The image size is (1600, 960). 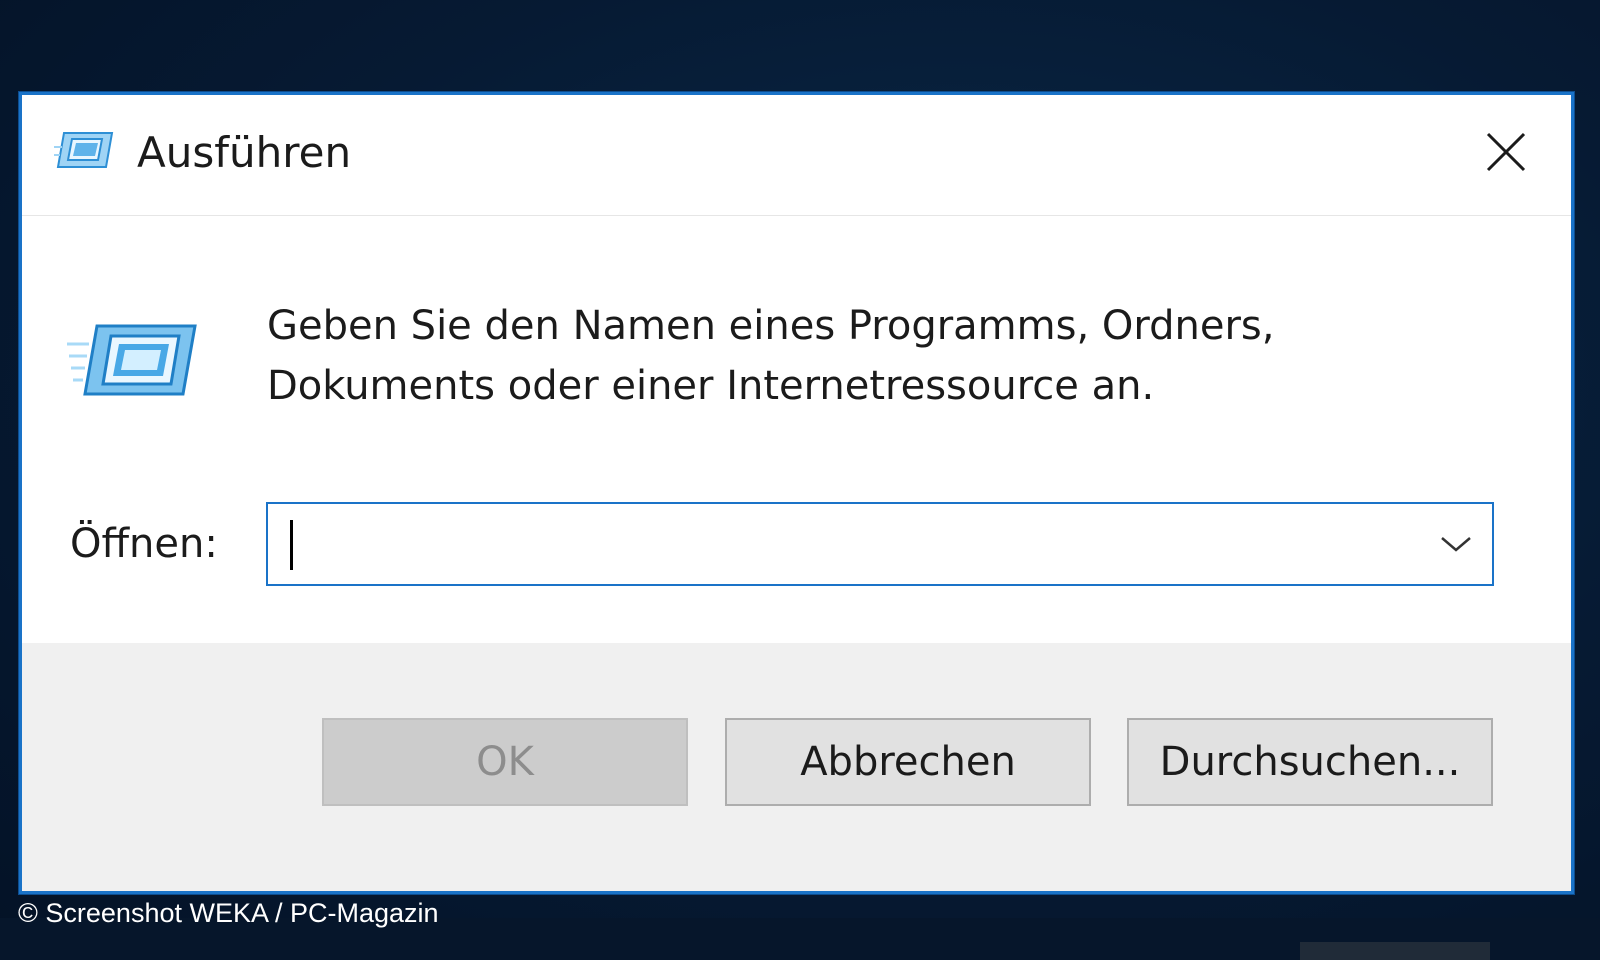 I want to click on chevron-down-icon, so click(x=1456, y=544).